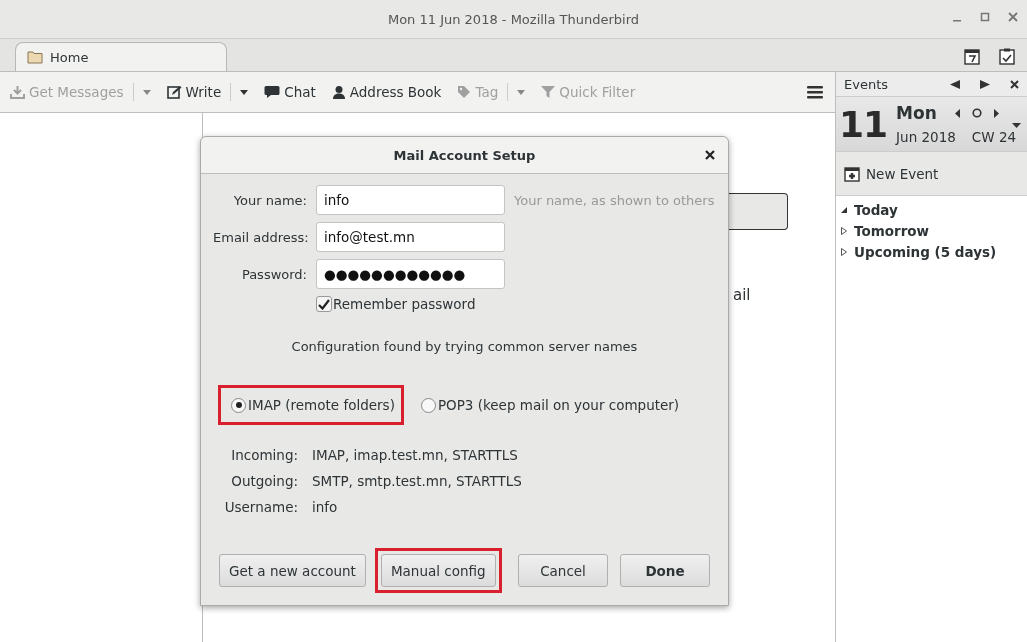 This screenshot has width=1027, height=642. Describe the element at coordinates (916, 113) in the screenshot. I see `weekday-label: Mon` at that location.